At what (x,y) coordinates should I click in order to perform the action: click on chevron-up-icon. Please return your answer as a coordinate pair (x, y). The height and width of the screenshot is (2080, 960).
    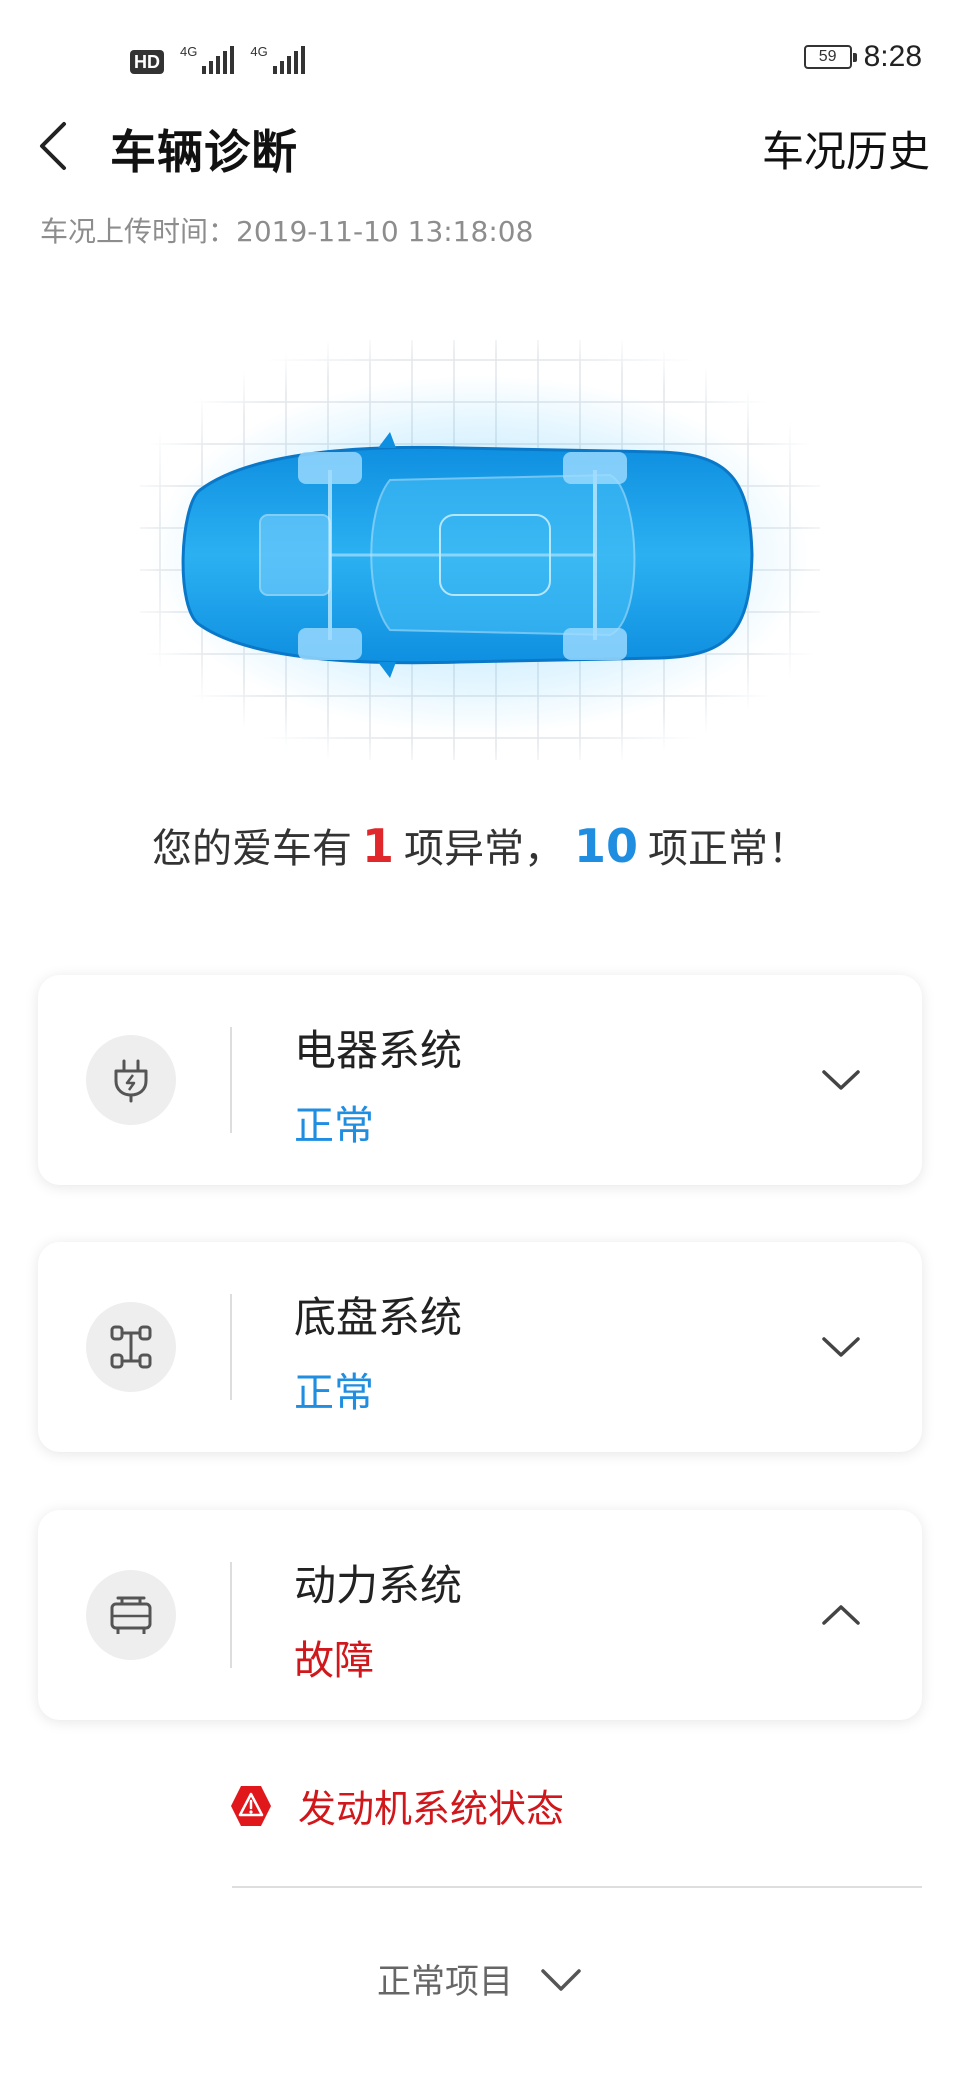
    Looking at the image, I should click on (841, 1615).